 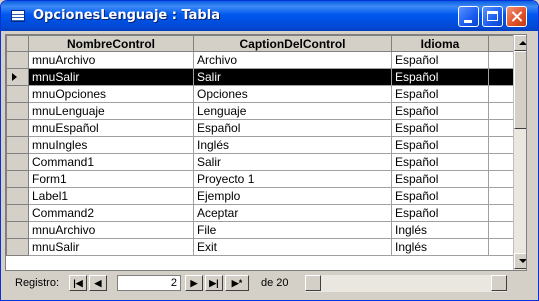 I want to click on table-cell: Form1, so click(x=111, y=179).